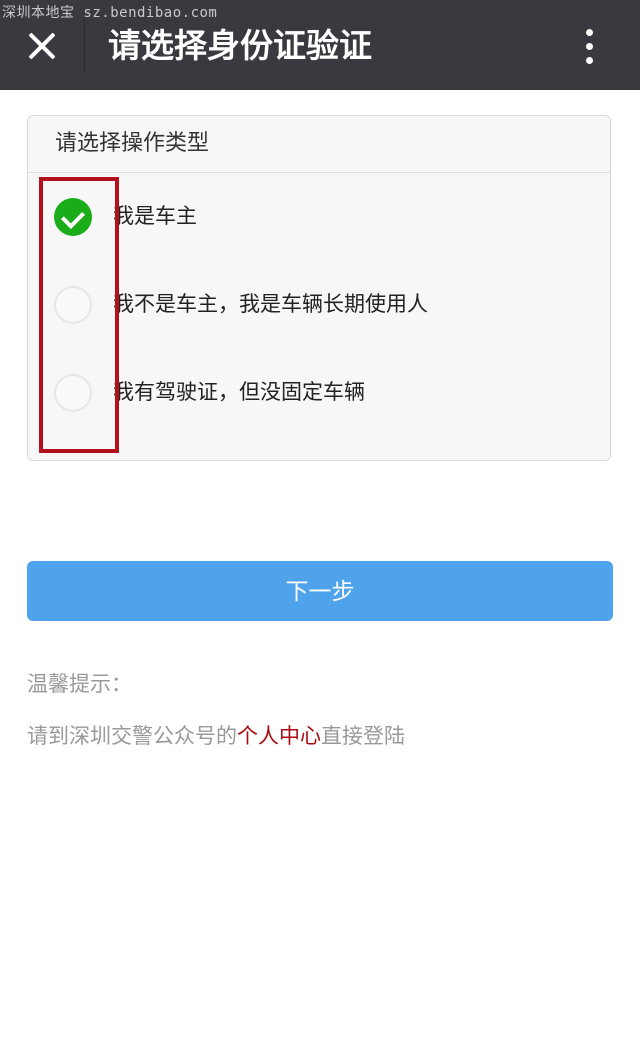  Describe the element at coordinates (42, 46) in the screenshot. I see `close-icon` at that location.